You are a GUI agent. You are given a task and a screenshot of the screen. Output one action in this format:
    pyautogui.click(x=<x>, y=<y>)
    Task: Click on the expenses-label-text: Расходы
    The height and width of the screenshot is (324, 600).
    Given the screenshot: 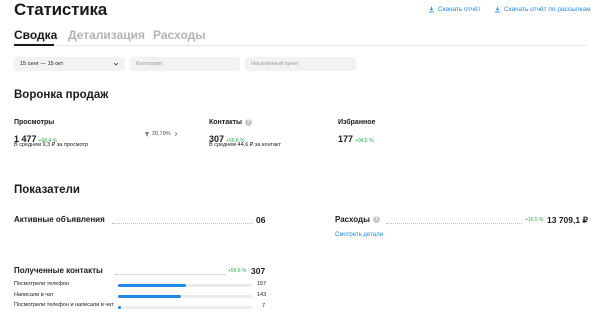 What is the action you would take?
    pyautogui.click(x=352, y=219)
    